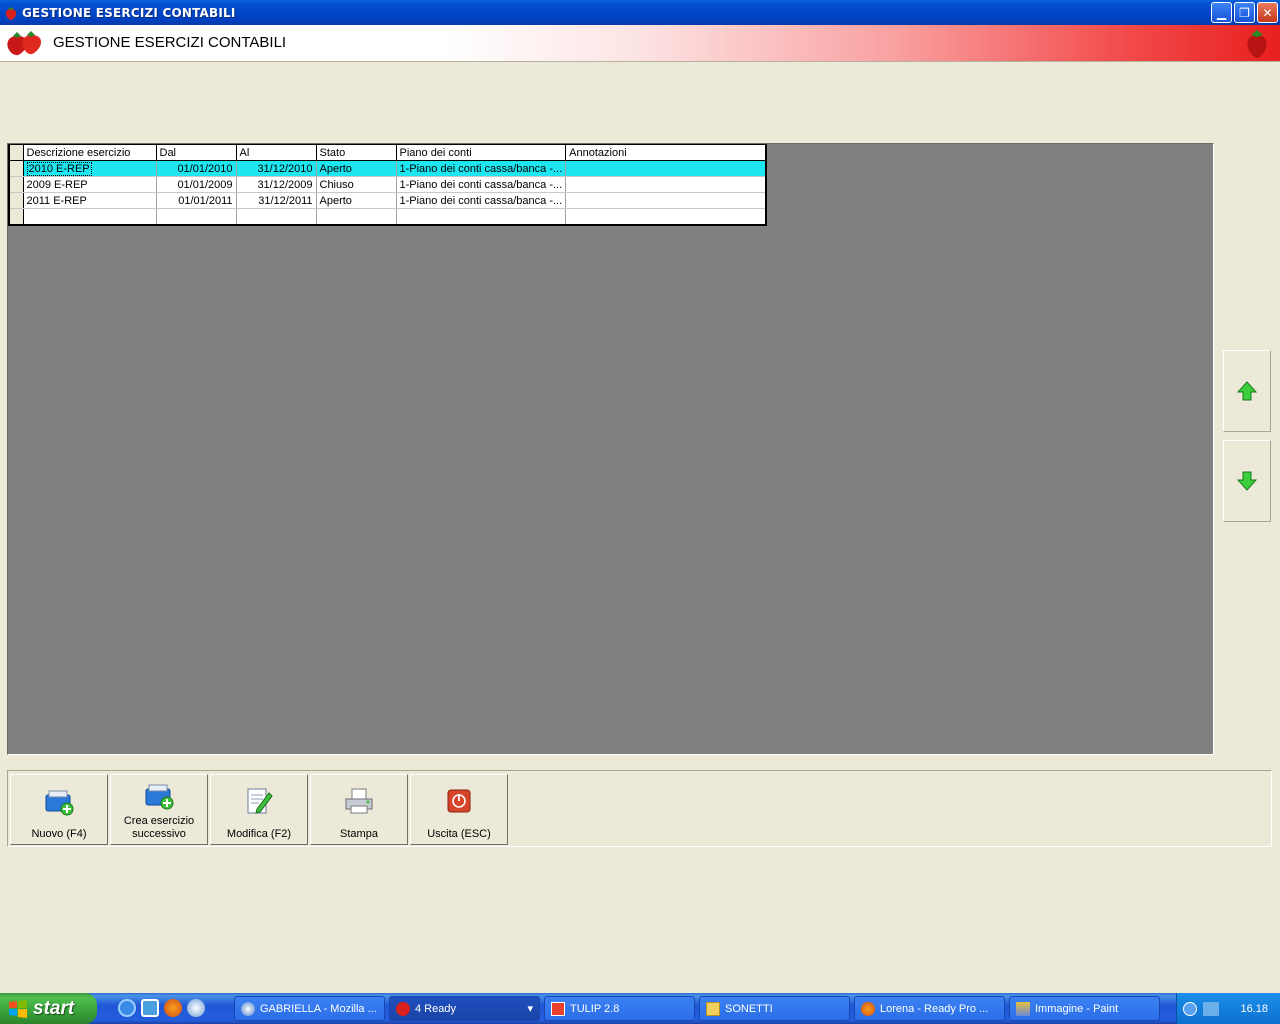 The image size is (1280, 1024). Describe the element at coordinates (90, 184) in the screenshot. I see `table-cell: 2009 E-REP` at that location.